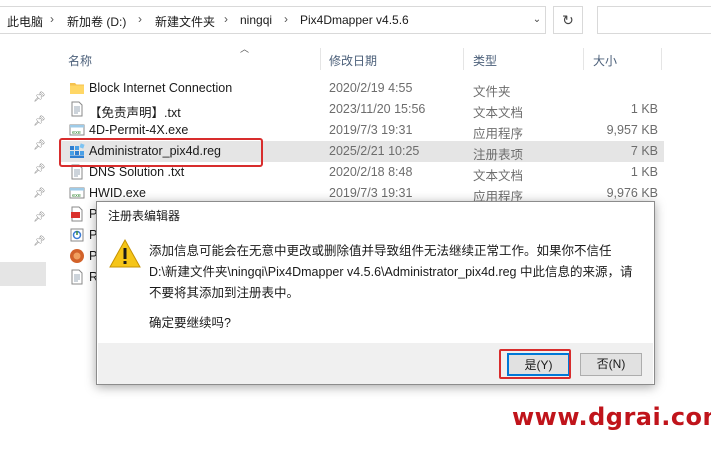 This screenshot has height=457, width=711. What do you see at coordinates (125, 253) in the screenshot?
I see `warning-icon` at bounding box center [125, 253].